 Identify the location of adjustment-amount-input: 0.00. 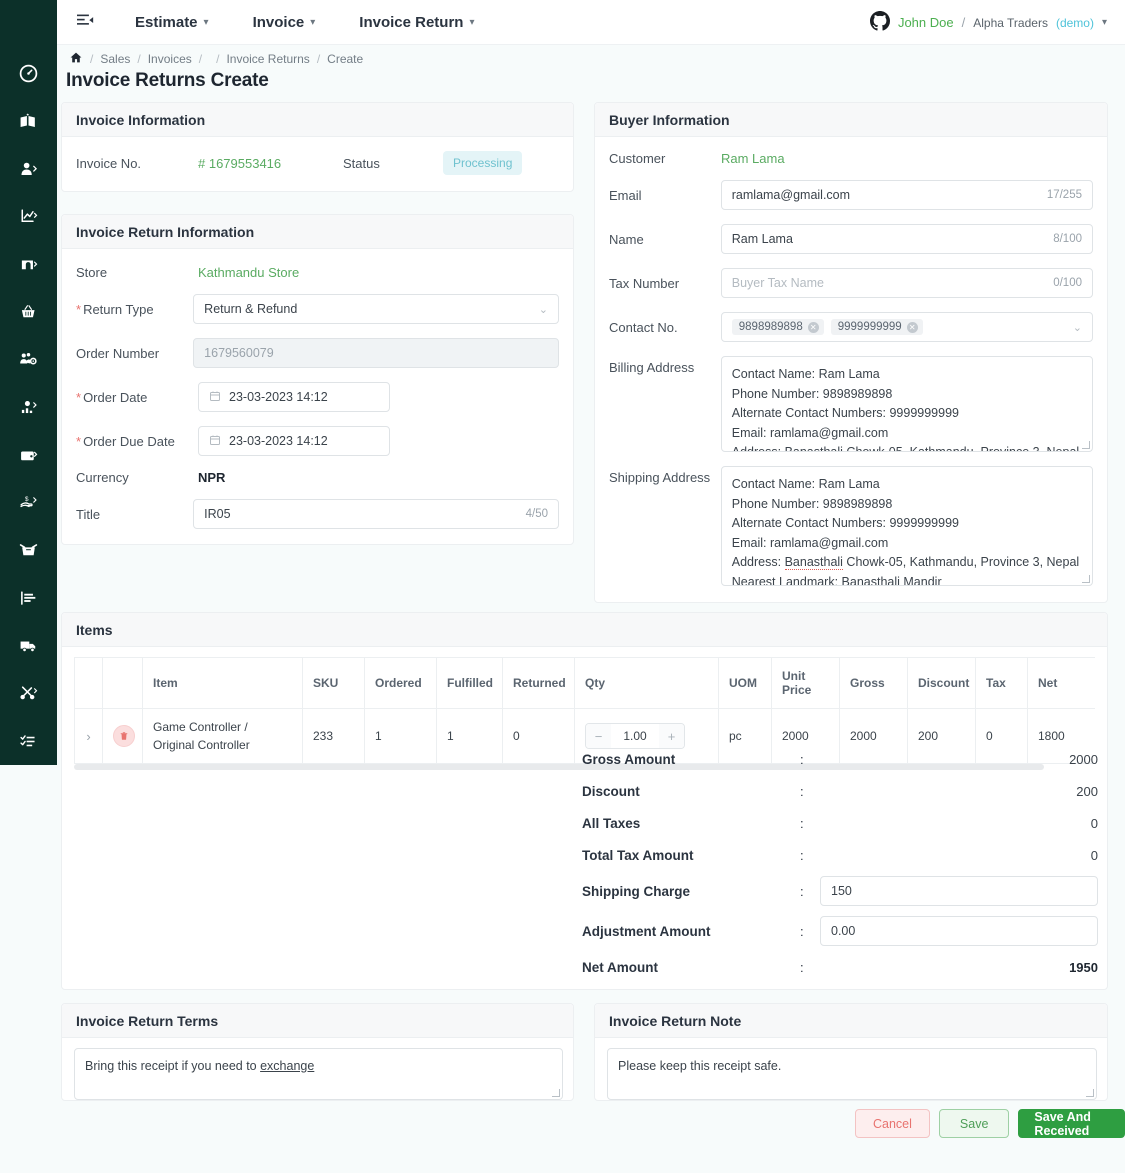
(959, 931).